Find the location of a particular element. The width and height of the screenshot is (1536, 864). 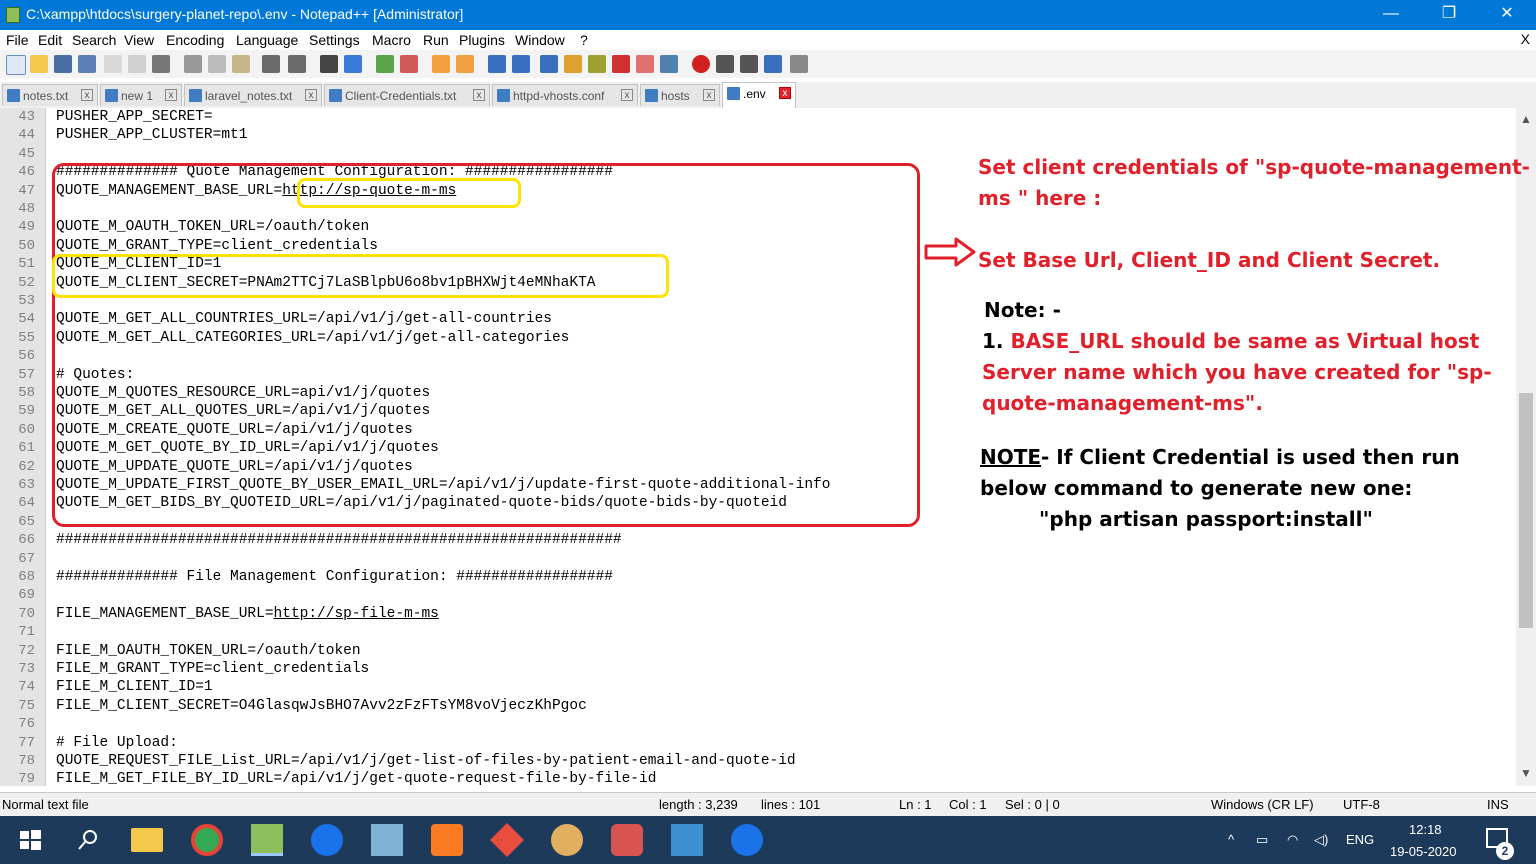

line-number: 49 is located at coordinates (26, 227).